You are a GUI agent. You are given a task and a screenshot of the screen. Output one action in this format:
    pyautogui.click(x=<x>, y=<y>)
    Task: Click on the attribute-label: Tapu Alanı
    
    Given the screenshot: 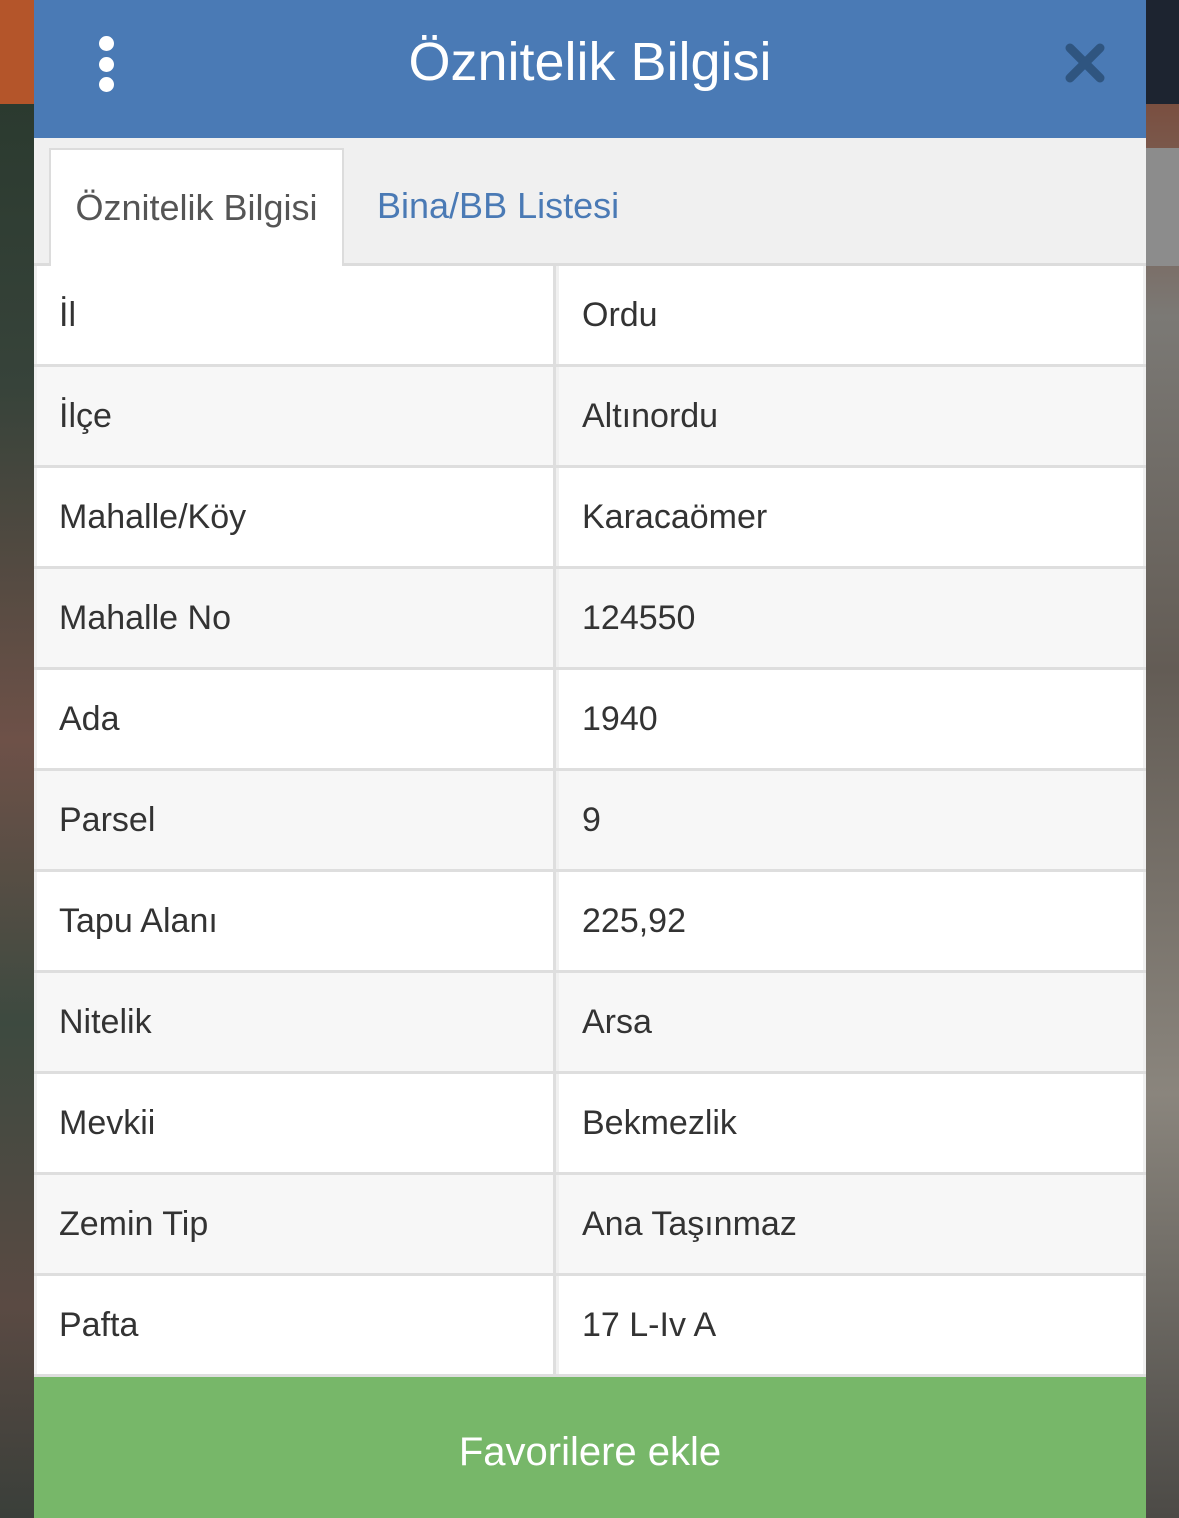 What is the action you would take?
    pyautogui.click(x=296, y=921)
    